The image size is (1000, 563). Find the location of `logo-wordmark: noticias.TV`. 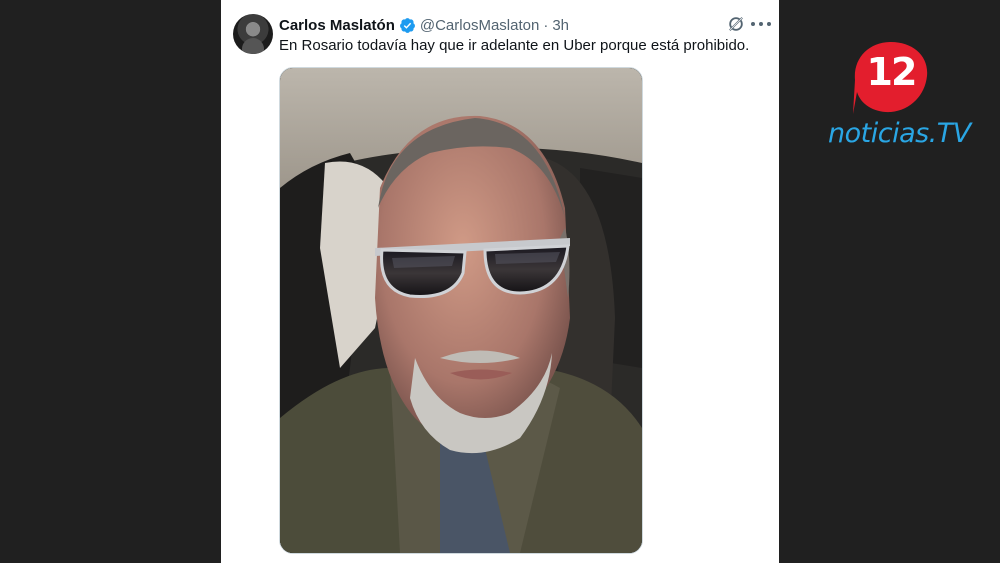

logo-wordmark: noticias.TV is located at coordinates (899, 133).